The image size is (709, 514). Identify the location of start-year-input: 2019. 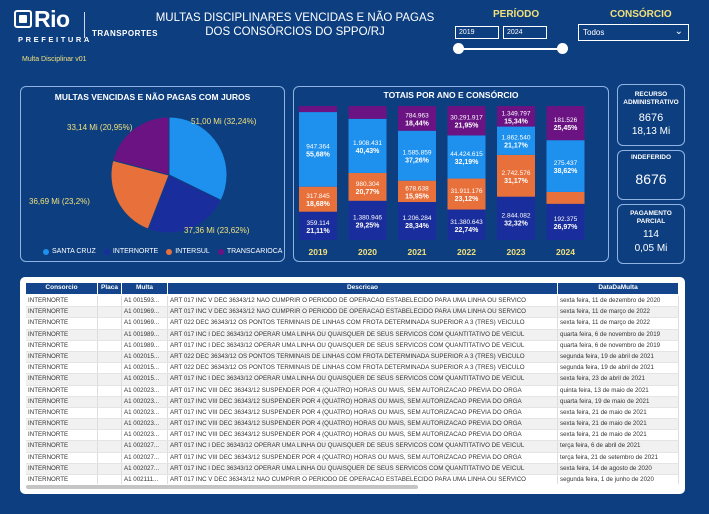
(477, 32).